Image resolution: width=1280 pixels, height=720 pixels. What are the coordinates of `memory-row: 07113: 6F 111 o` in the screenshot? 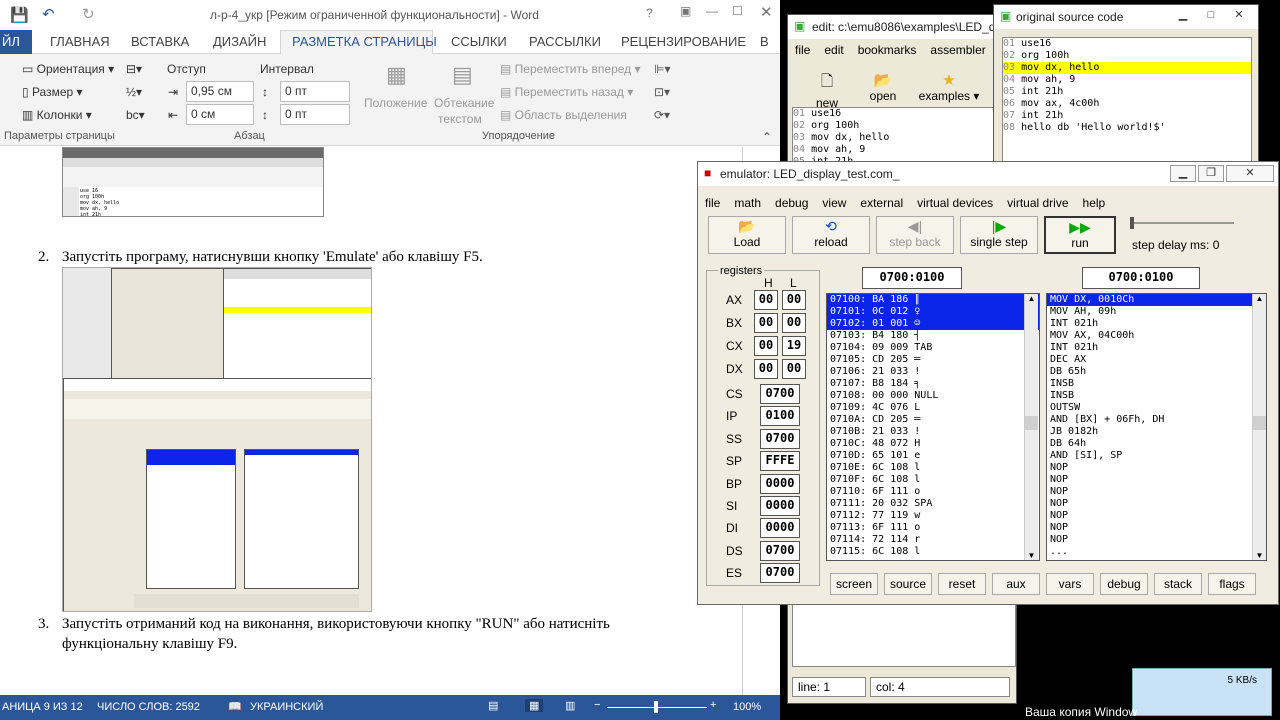 It's located at (933, 528).